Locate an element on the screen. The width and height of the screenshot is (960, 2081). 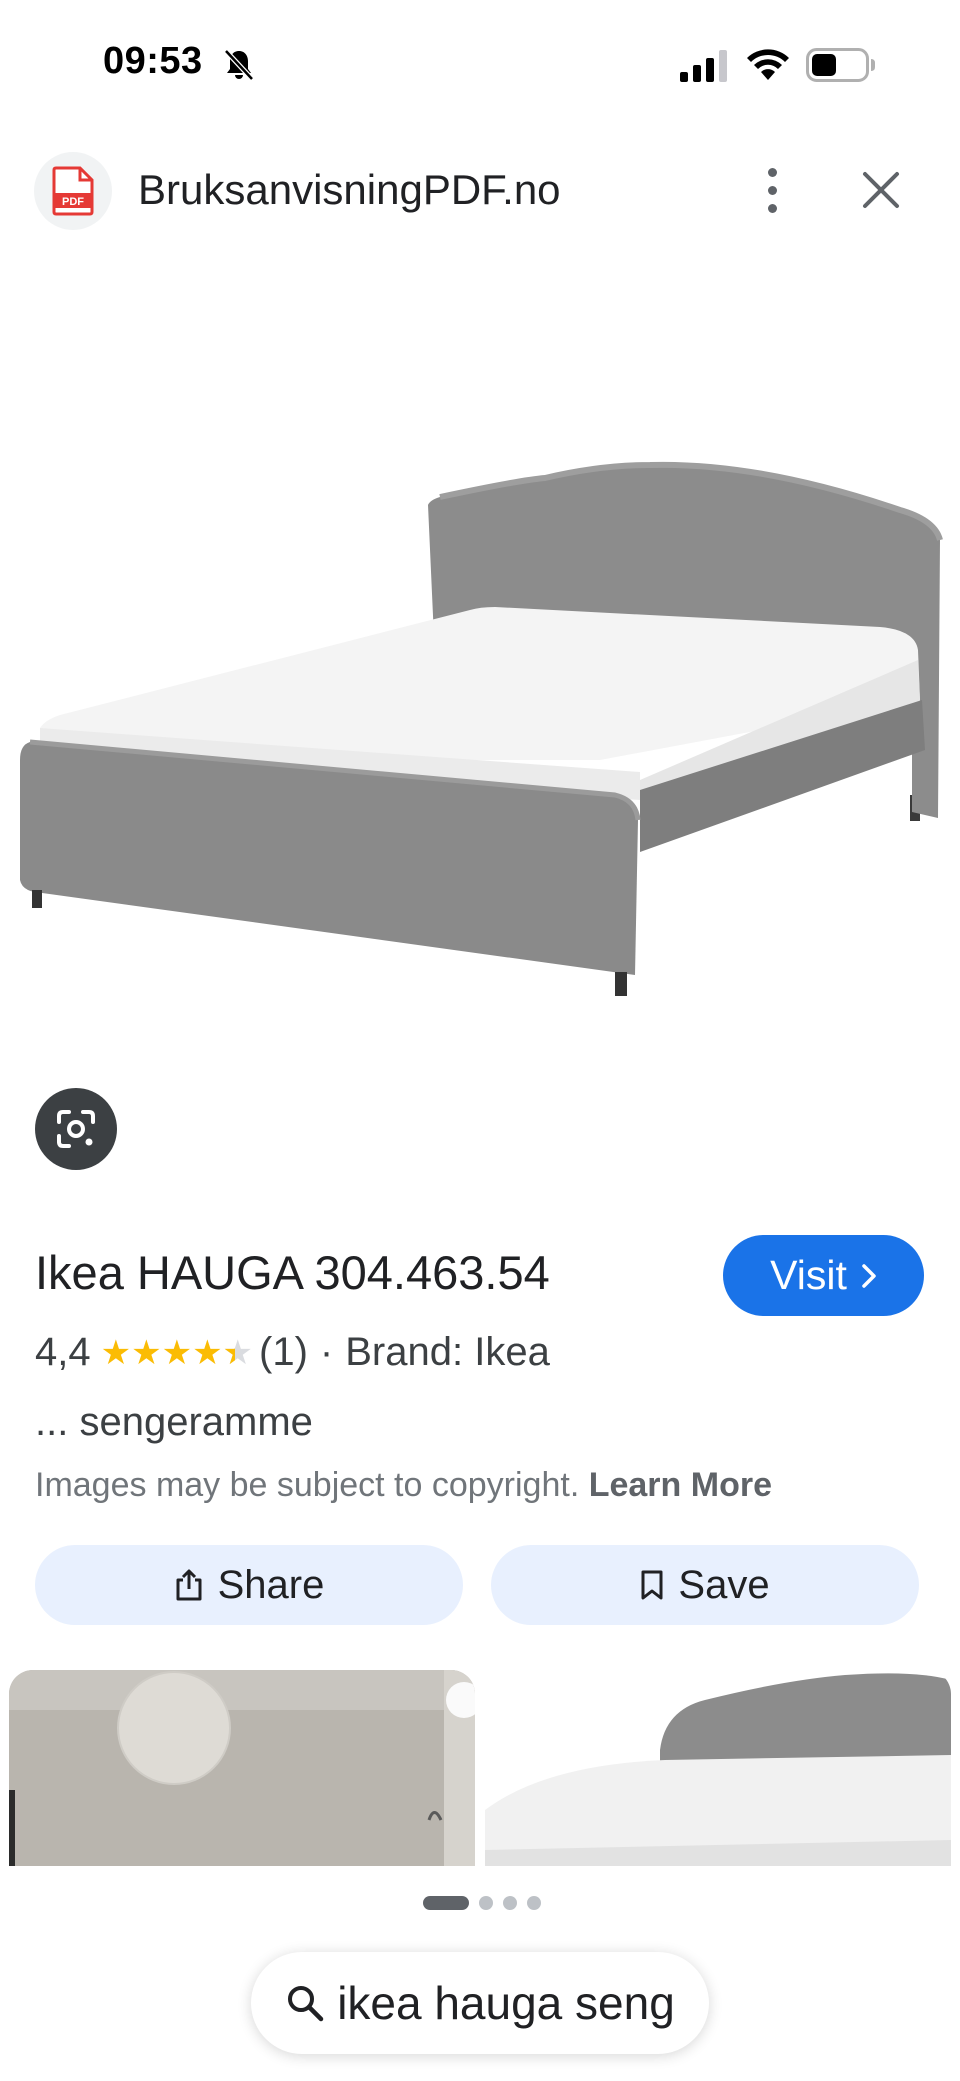
site-logo: PDF is located at coordinates (73, 191).